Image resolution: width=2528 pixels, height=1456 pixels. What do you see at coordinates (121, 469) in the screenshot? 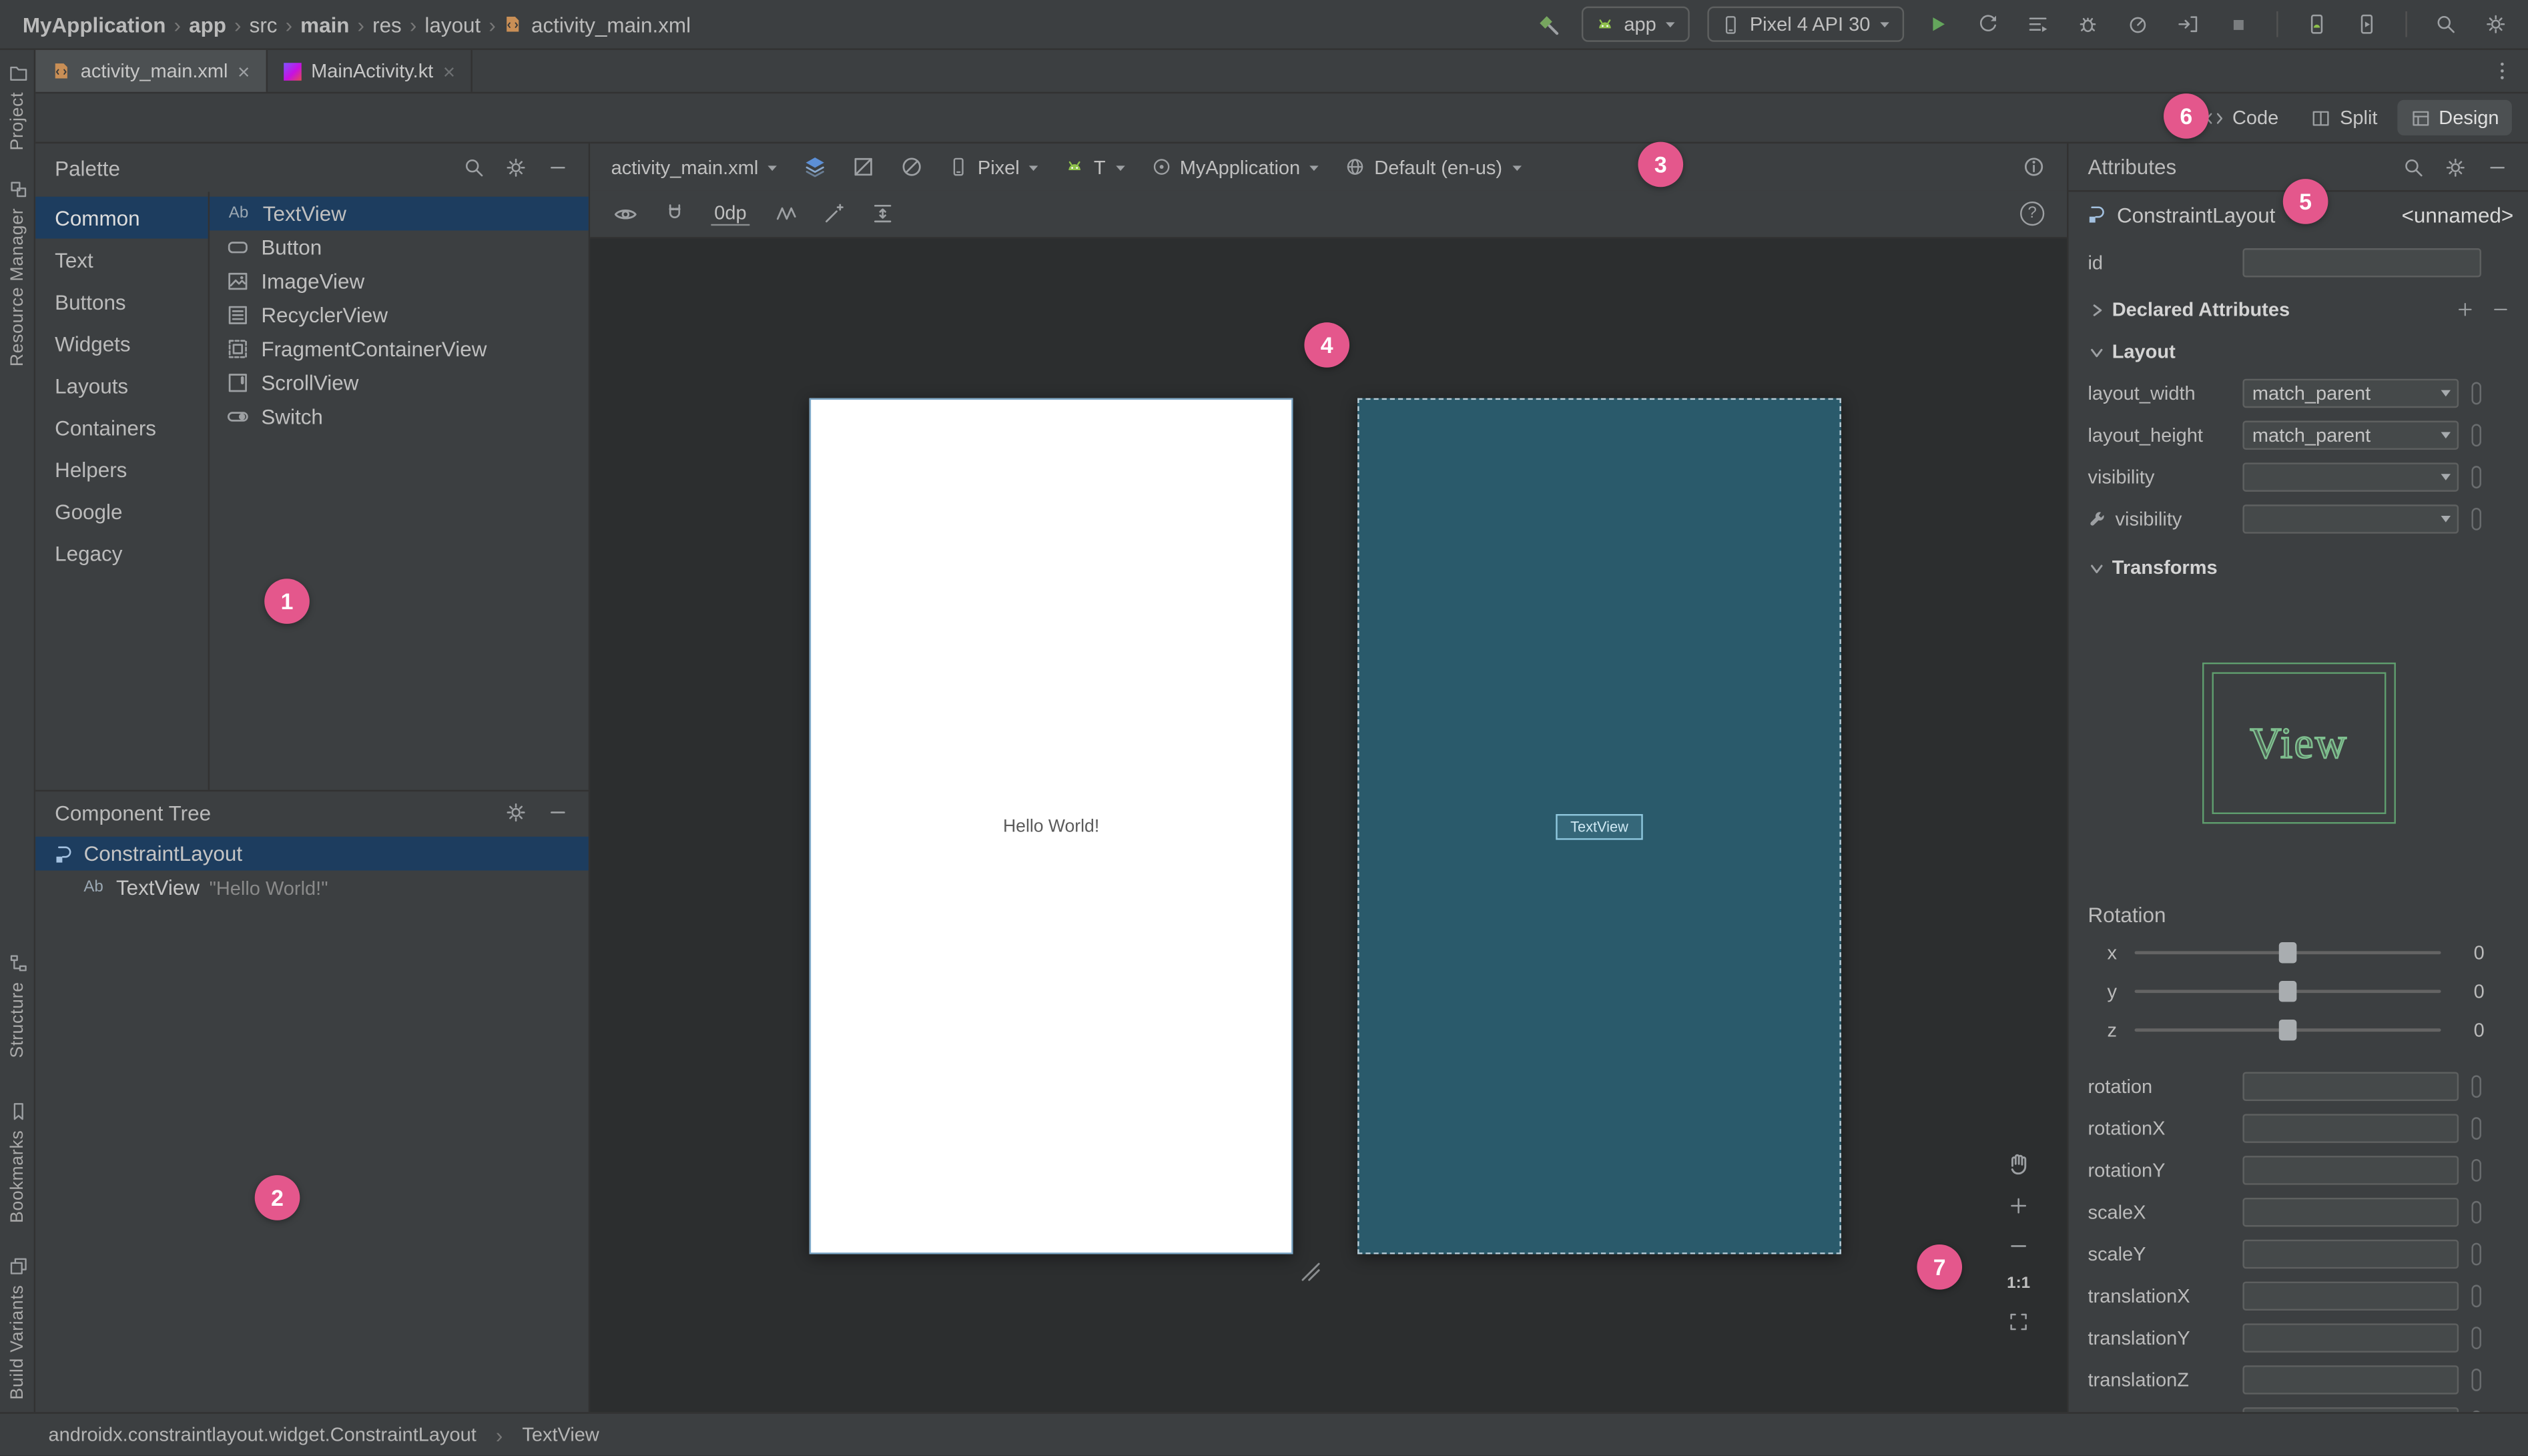
I see `palette-category-helpers: Helpers` at bounding box center [121, 469].